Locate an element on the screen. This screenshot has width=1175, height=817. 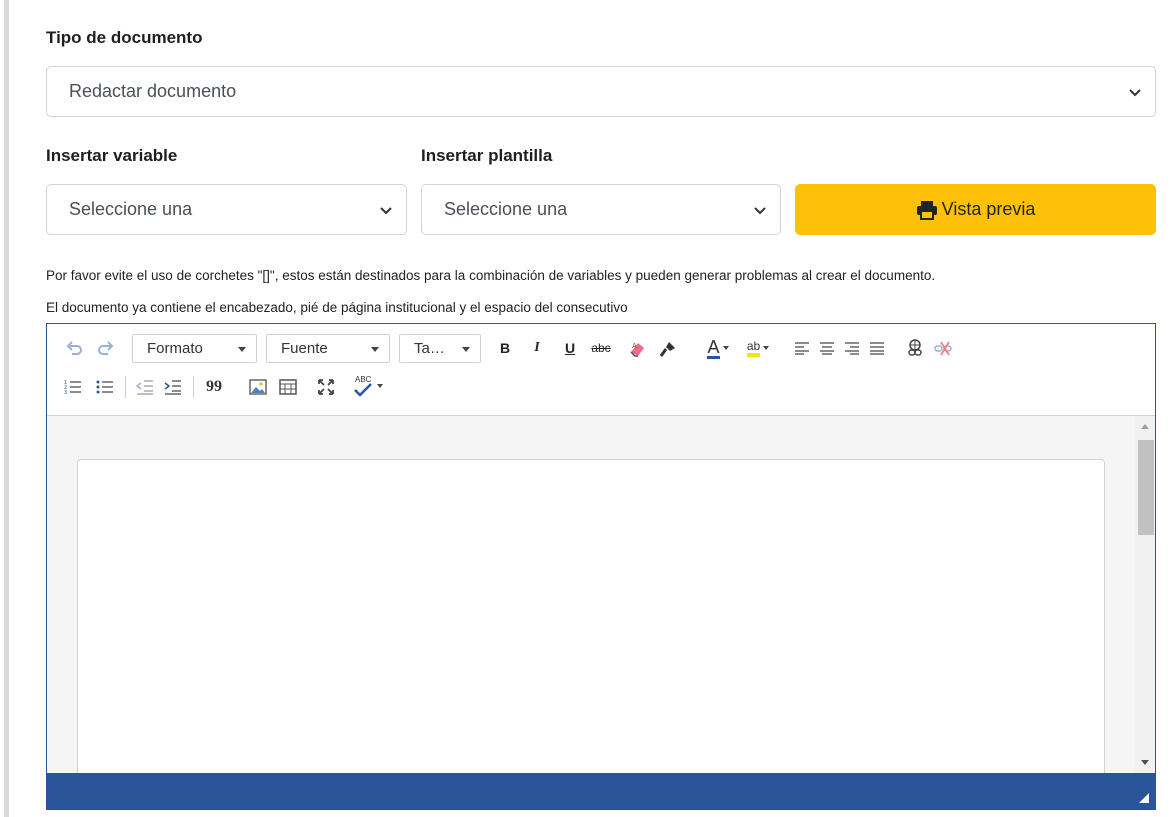
insert-template-value: Seleccione una is located at coordinates (506, 209).